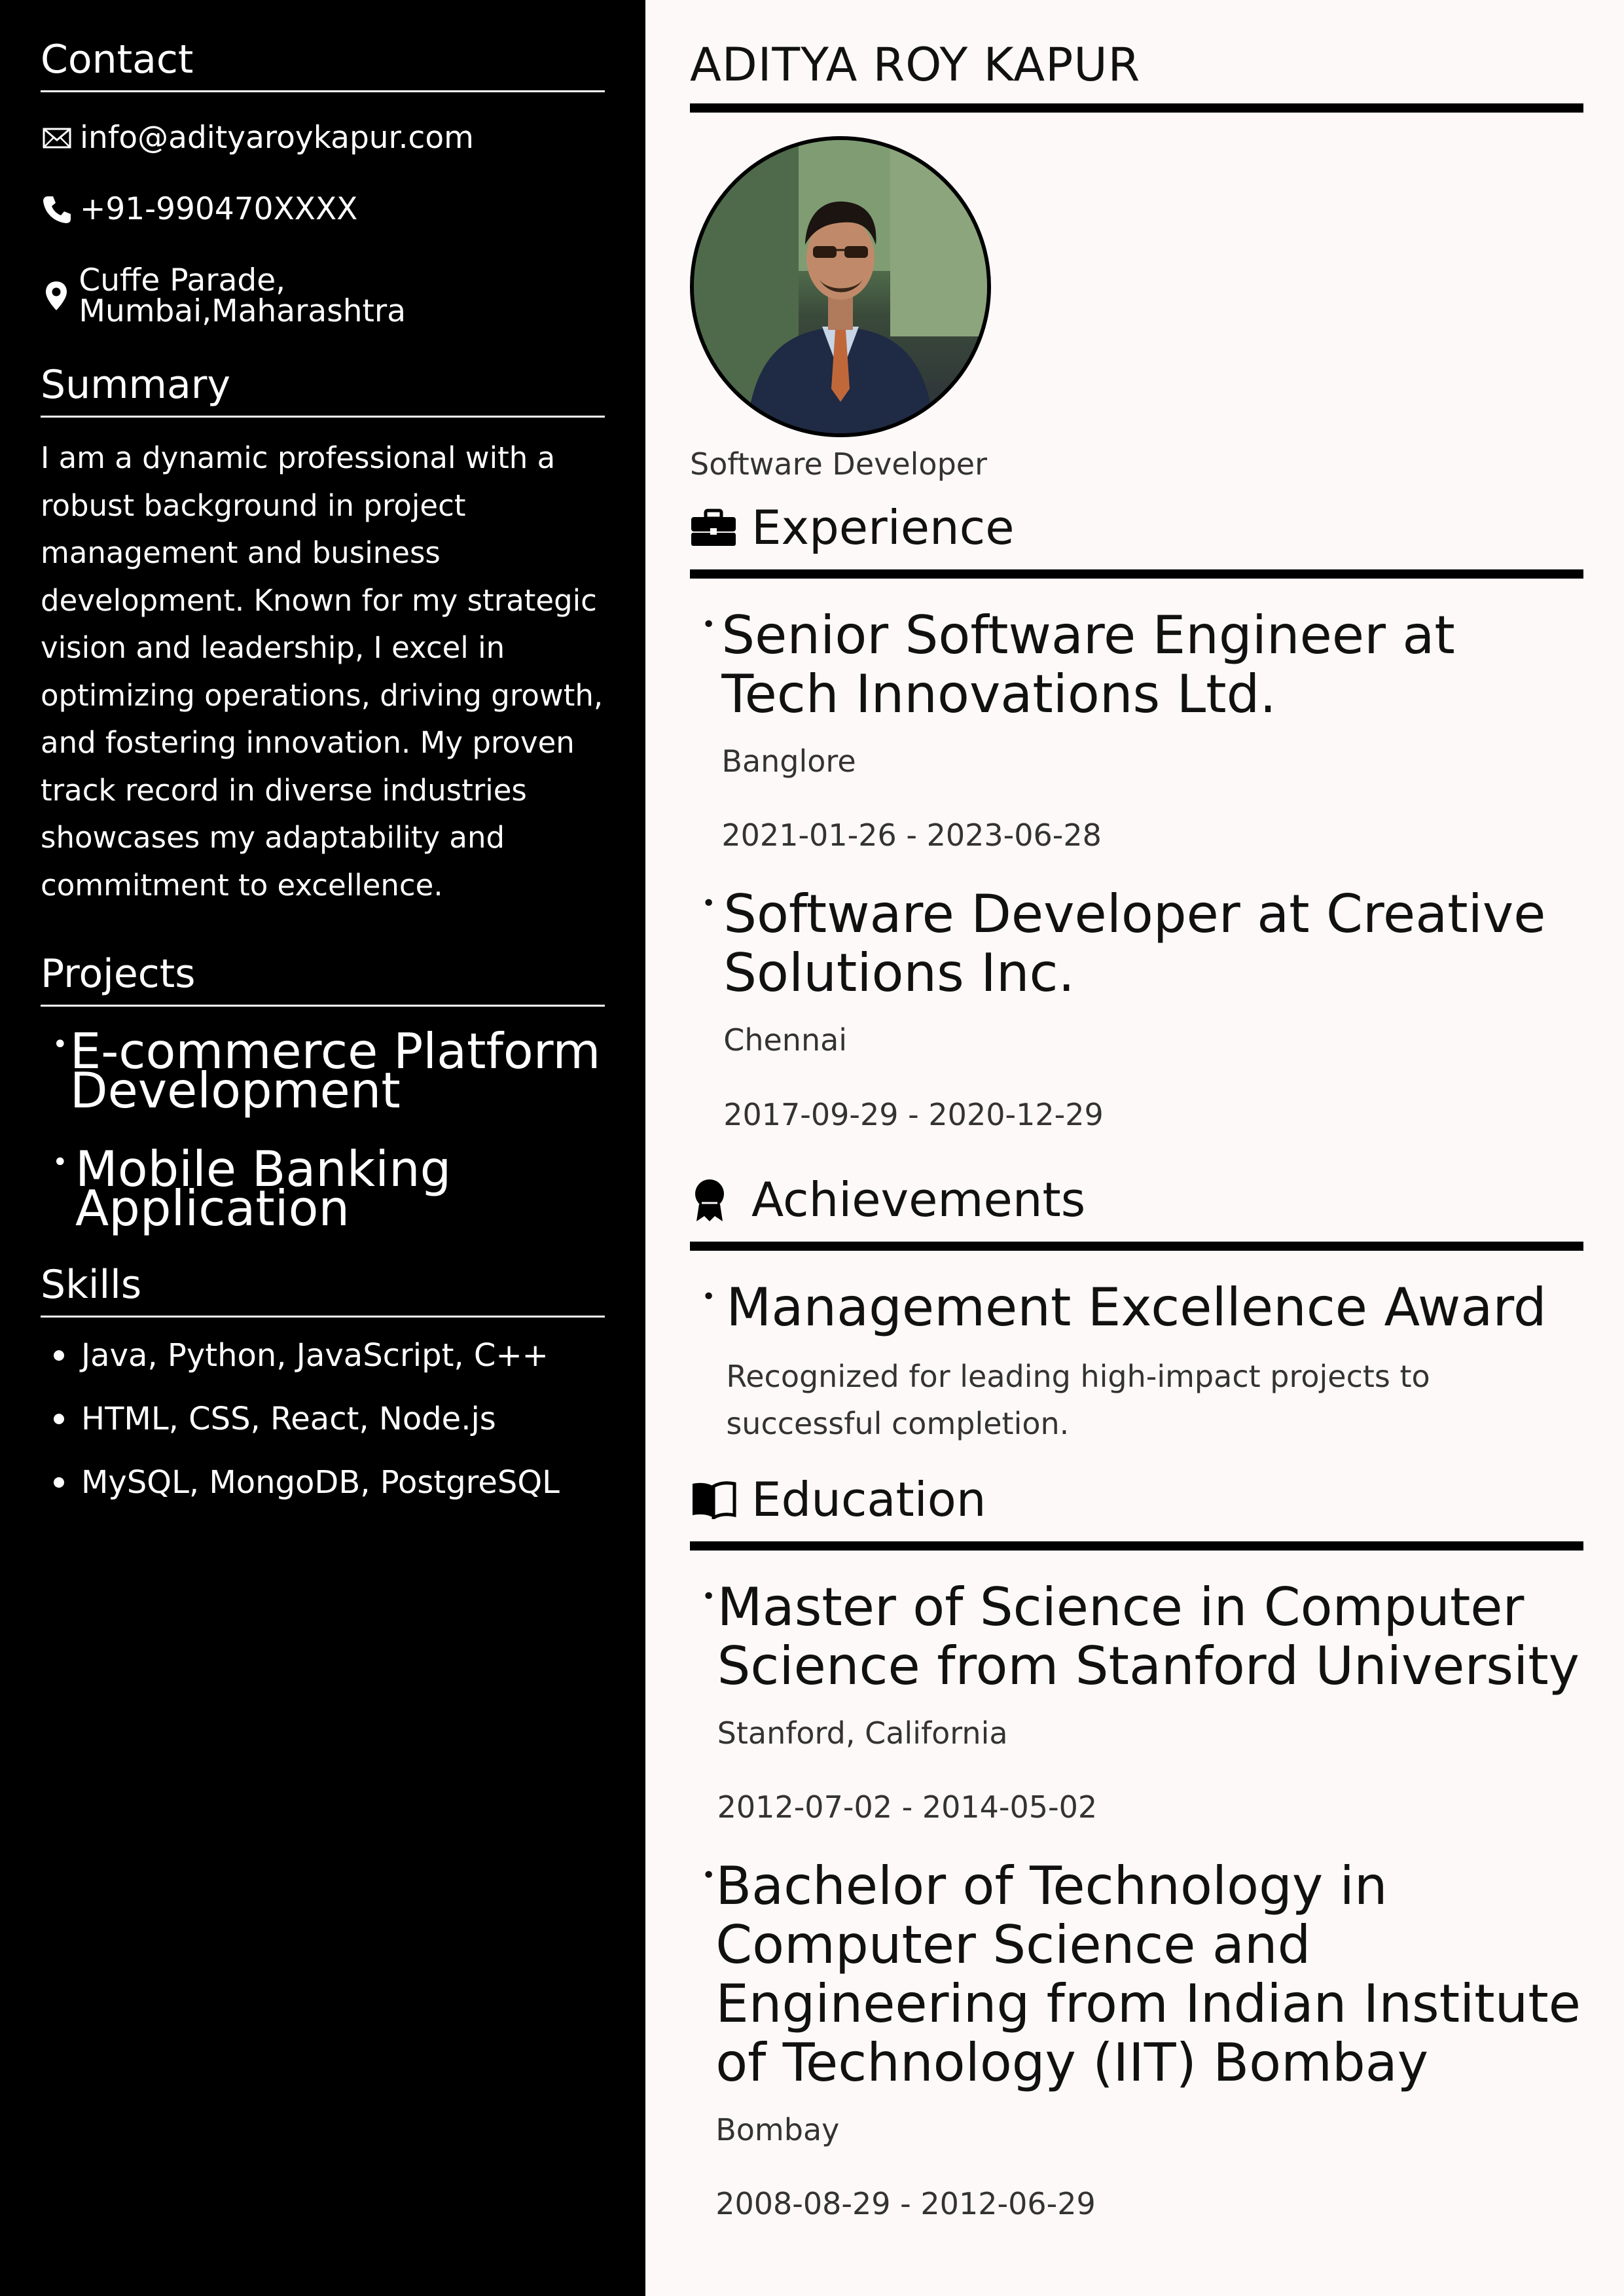  Describe the element at coordinates (323, 1482) in the screenshot. I see `skill-item: MySQL, MongoDB, PostgreSQL` at that location.